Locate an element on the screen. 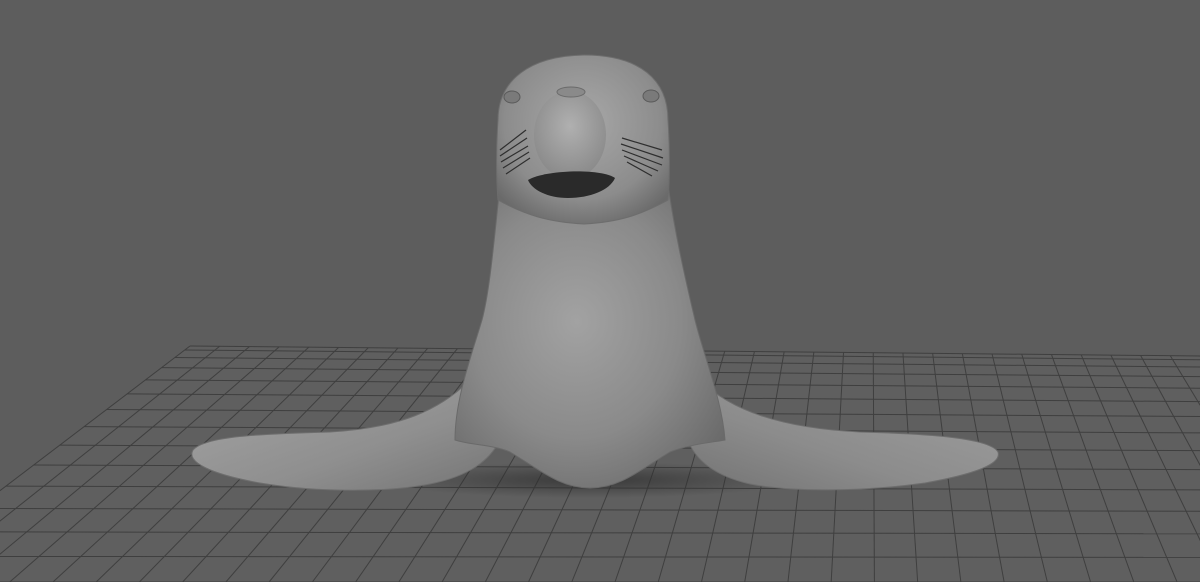 Image resolution: width=1200 pixels, height=582 pixels. seal-body is located at coordinates (590, 336).